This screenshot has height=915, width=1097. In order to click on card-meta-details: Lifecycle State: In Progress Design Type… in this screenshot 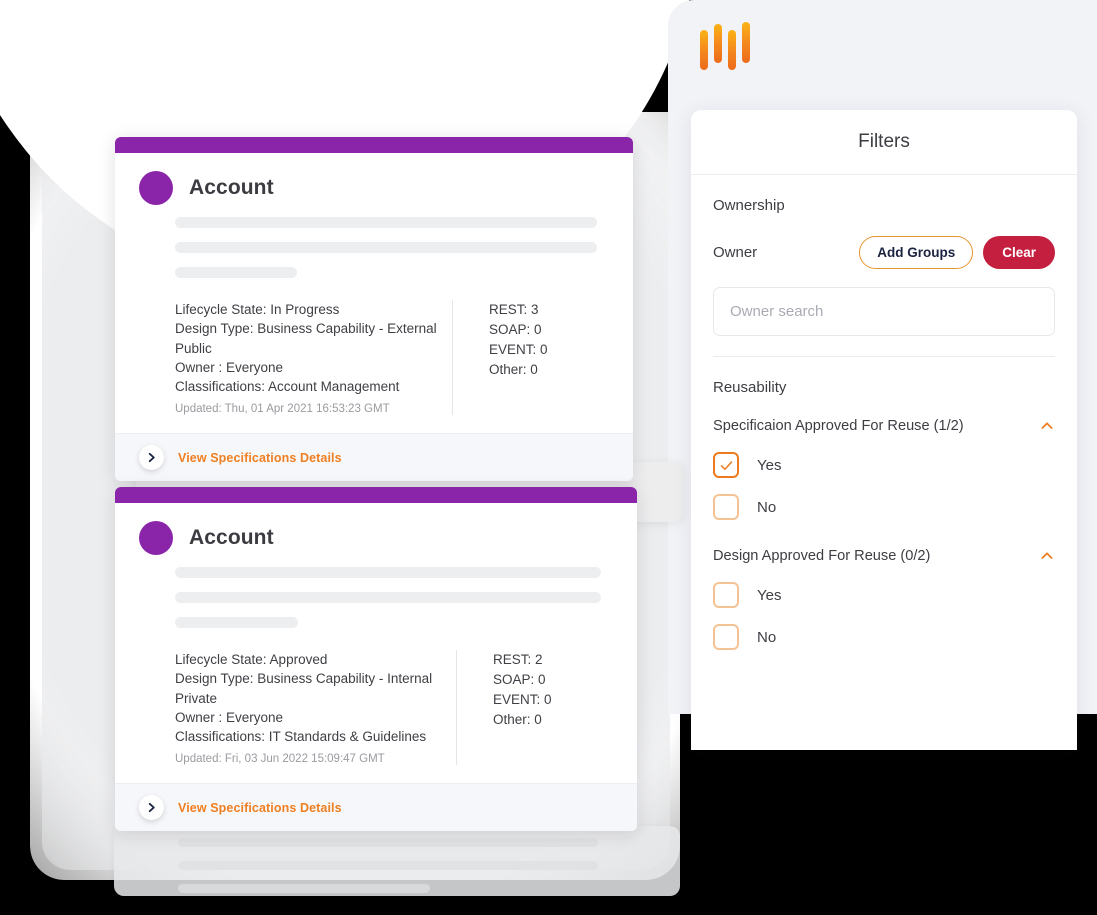, I will do `click(295, 357)`.